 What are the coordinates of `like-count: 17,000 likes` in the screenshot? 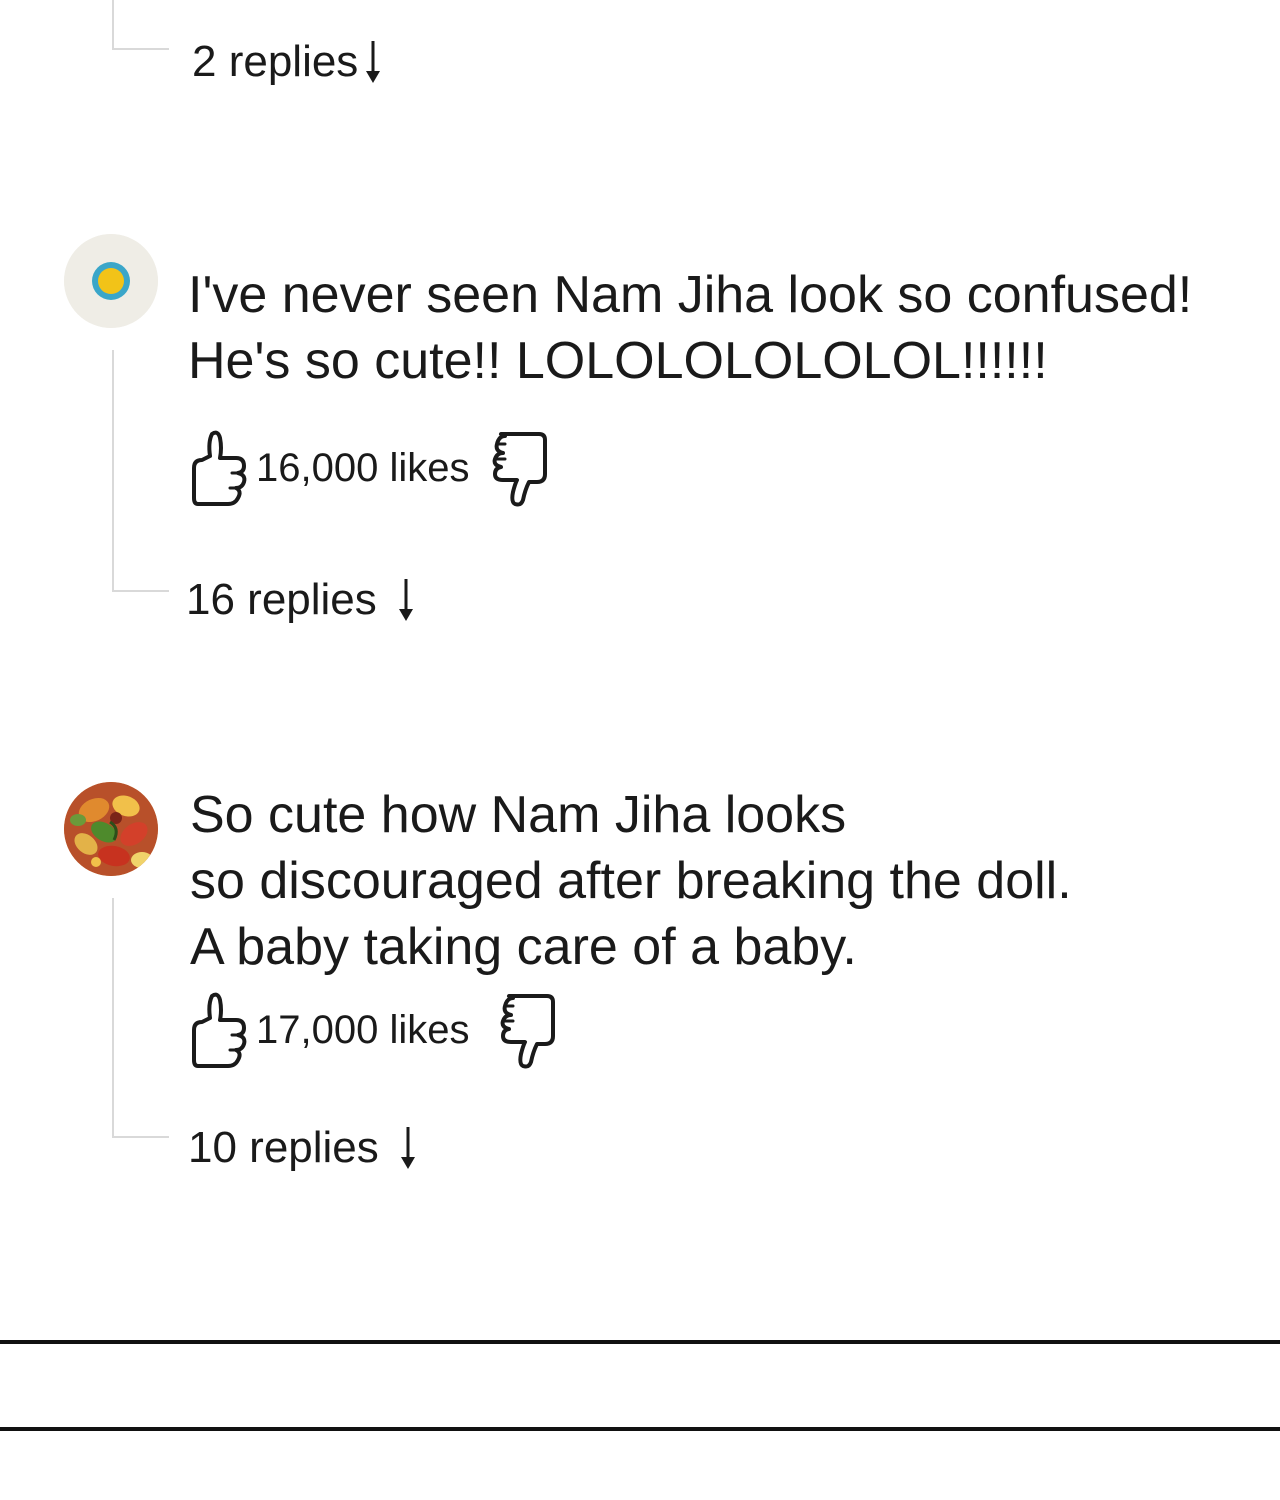 It's located at (363, 1030).